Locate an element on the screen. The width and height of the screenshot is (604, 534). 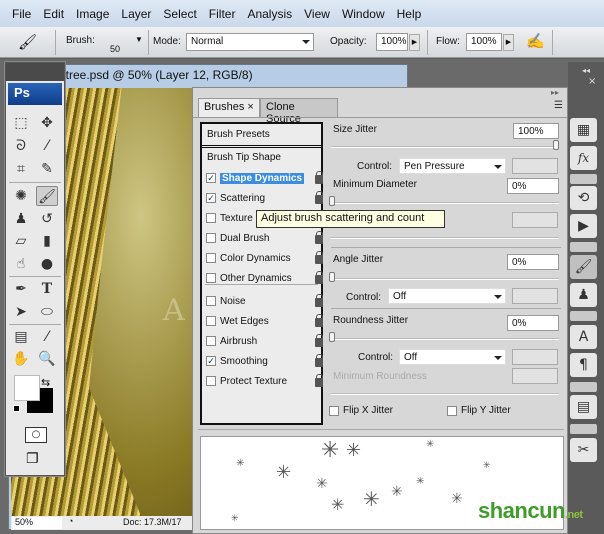
brush-tool-icon: 🖌 is located at coordinates (47, 196).